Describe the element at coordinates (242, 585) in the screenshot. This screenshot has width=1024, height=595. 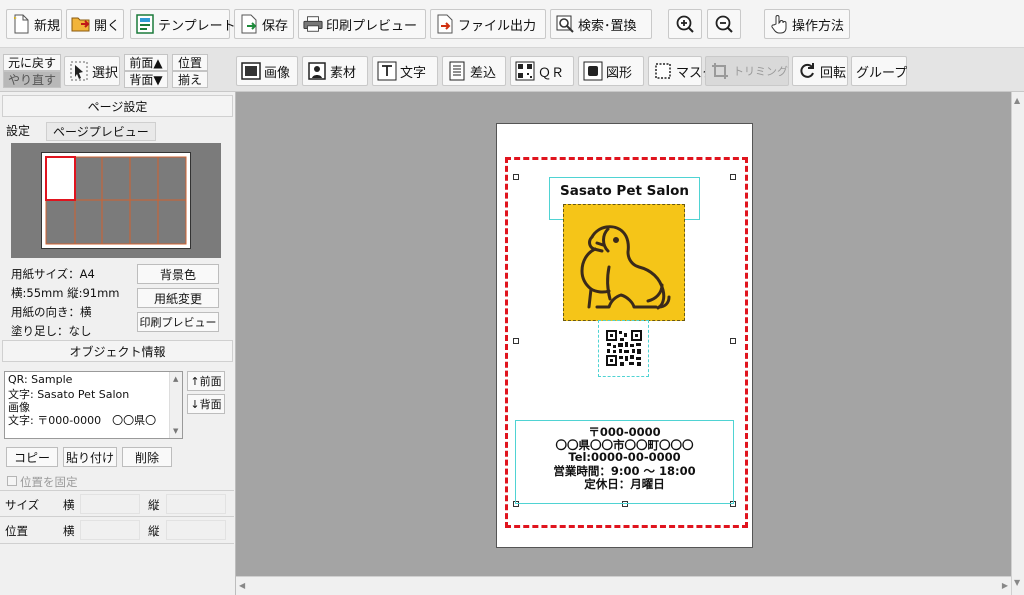
I see `scroll-left-arrow-icon: ◀` at that location.